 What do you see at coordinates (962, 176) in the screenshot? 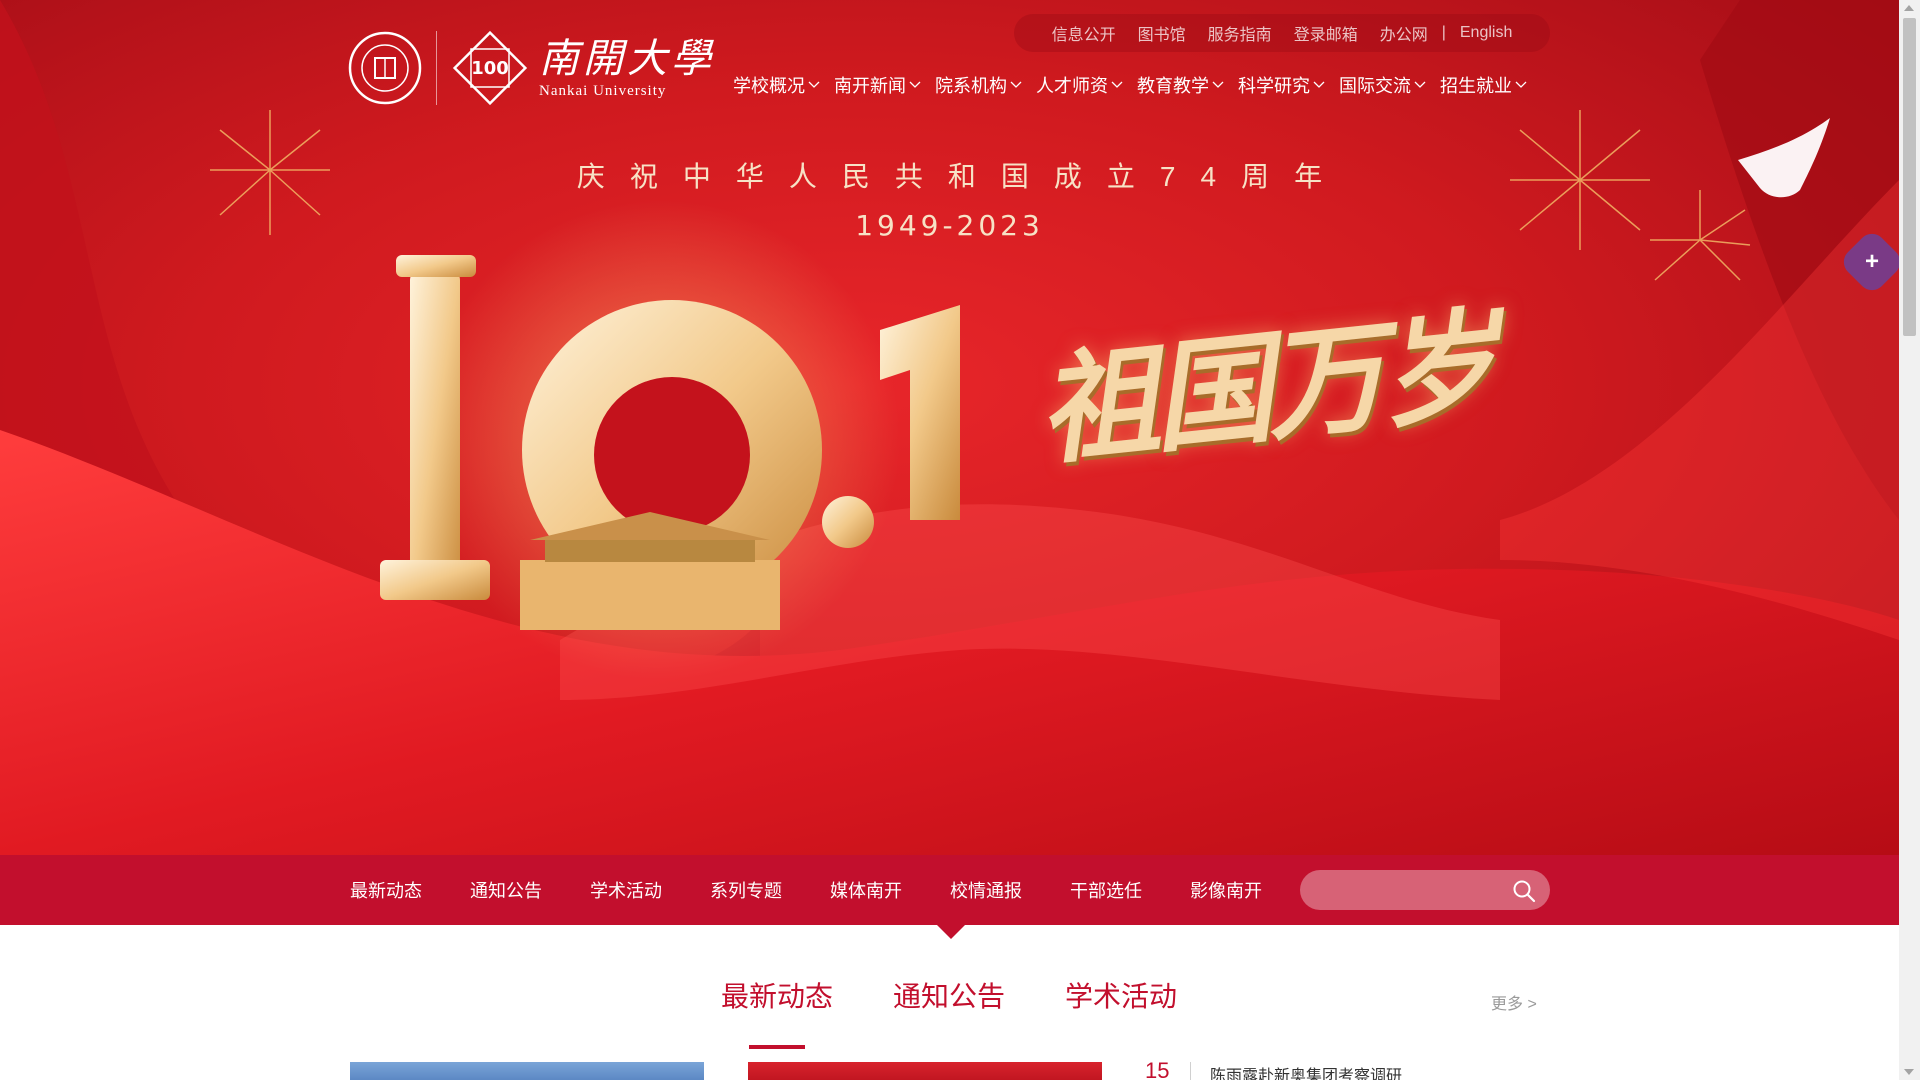
I see `hero-title: 庆祝中华人民共和国成立74周年` at bounding box center [962, 176].